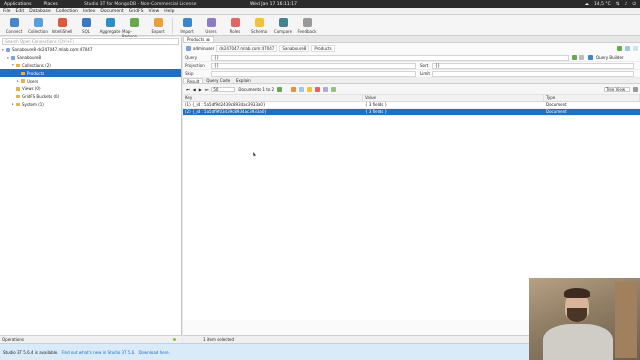 This screenshot has width=640, height=360. I want to click on roles-icon, so click(235, 22).